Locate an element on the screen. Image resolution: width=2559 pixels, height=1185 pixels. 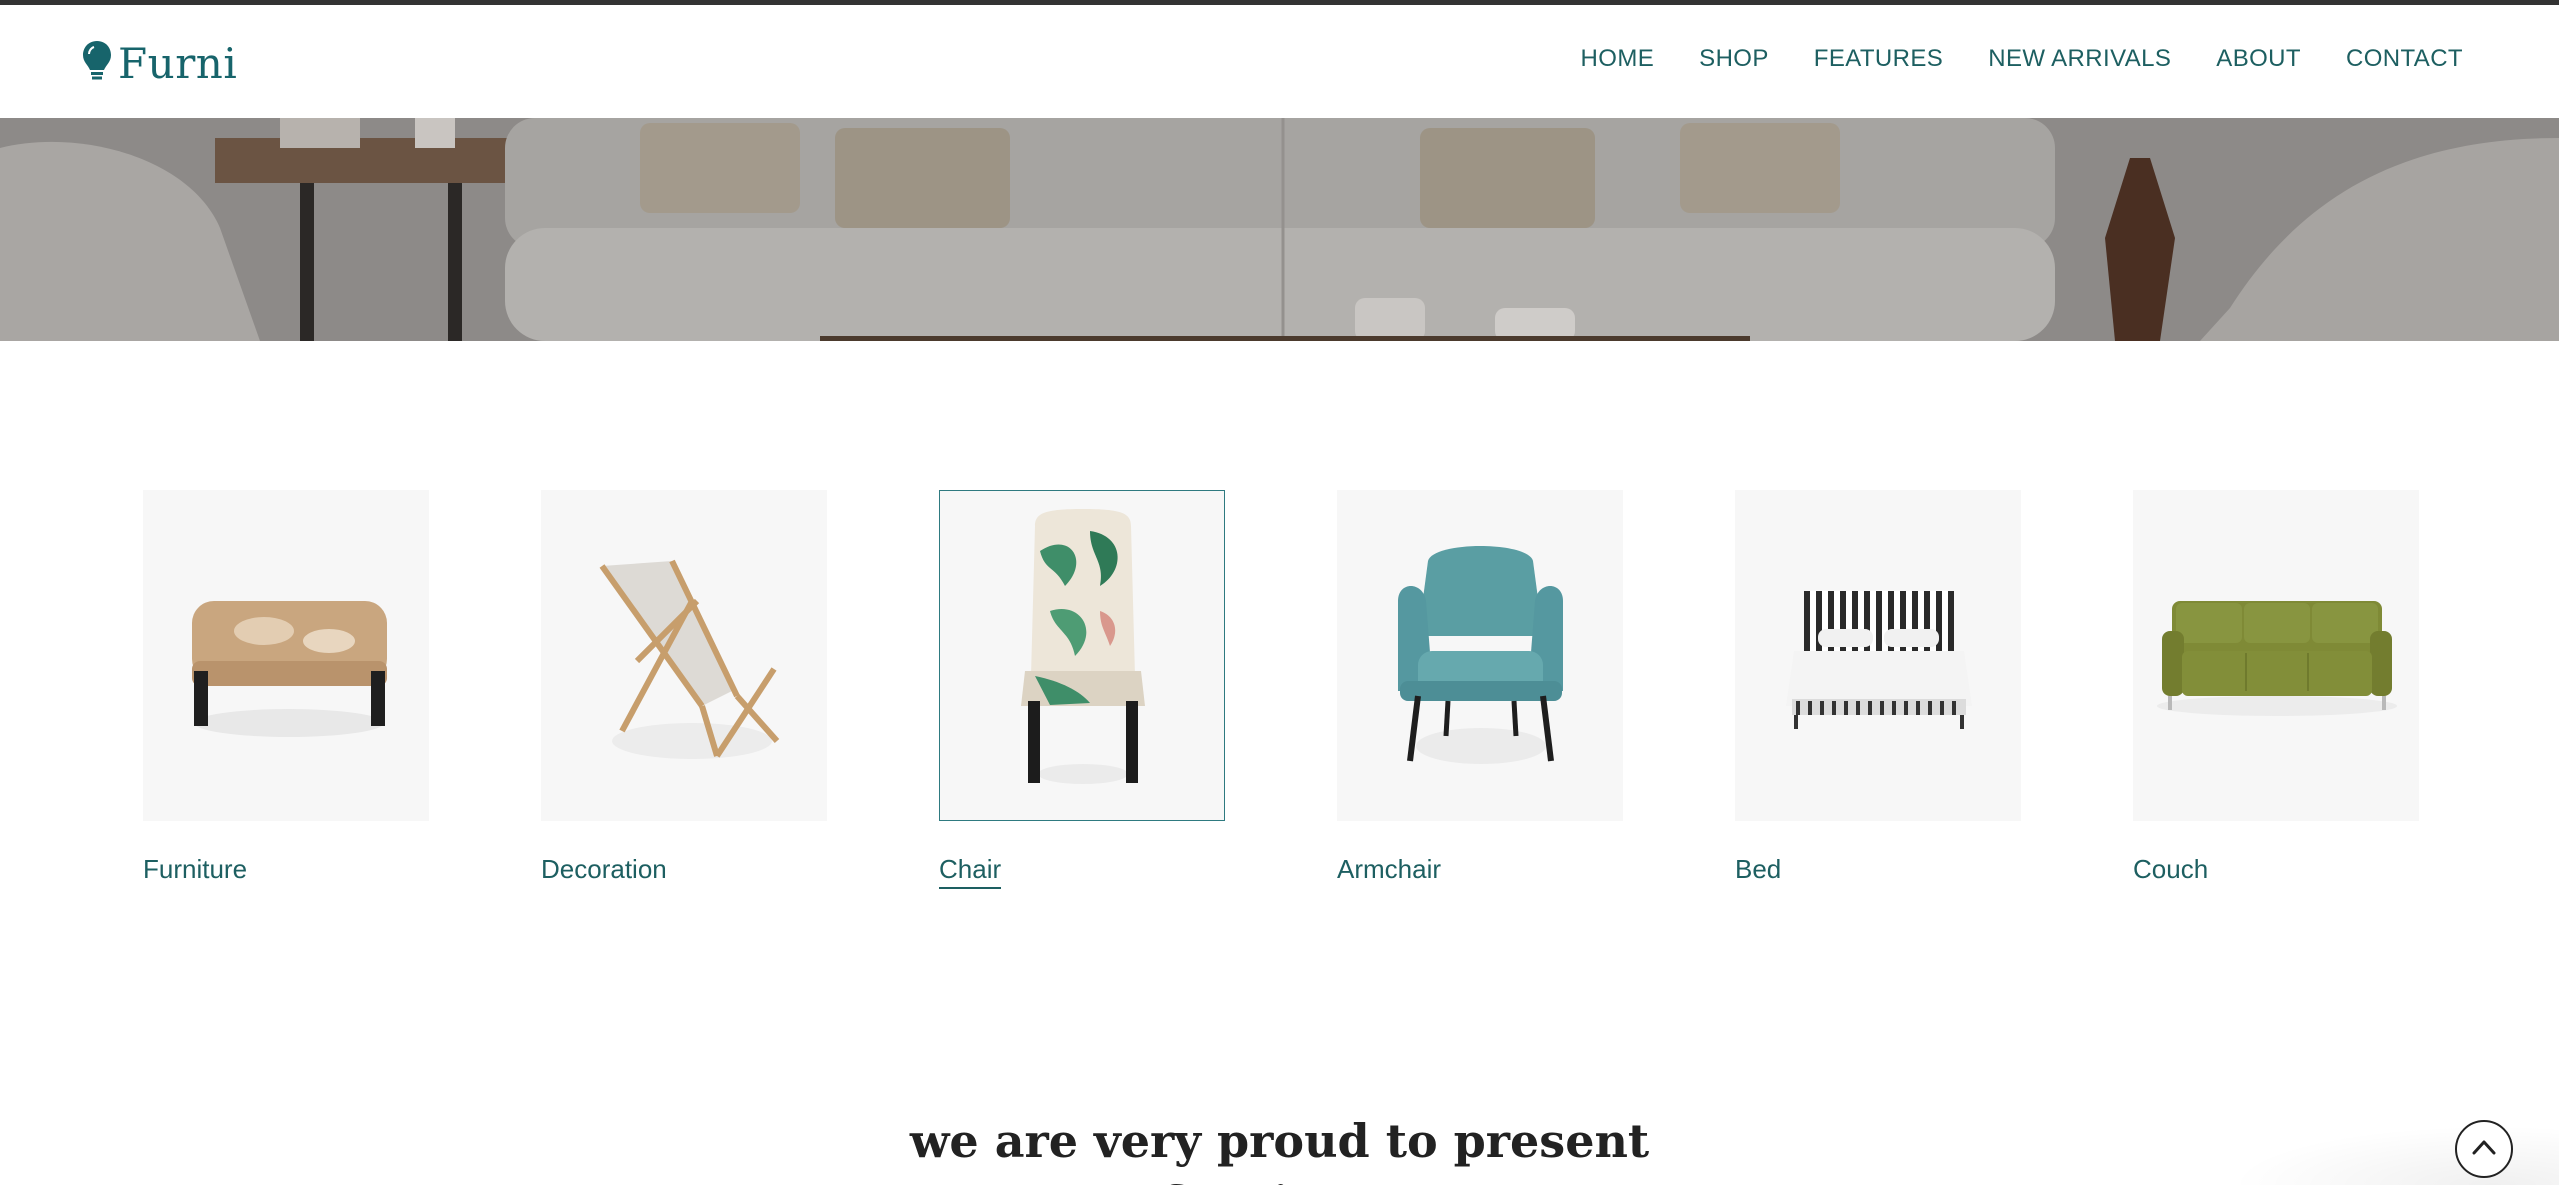
deck-chair-image is located at coordinates (689, 659).